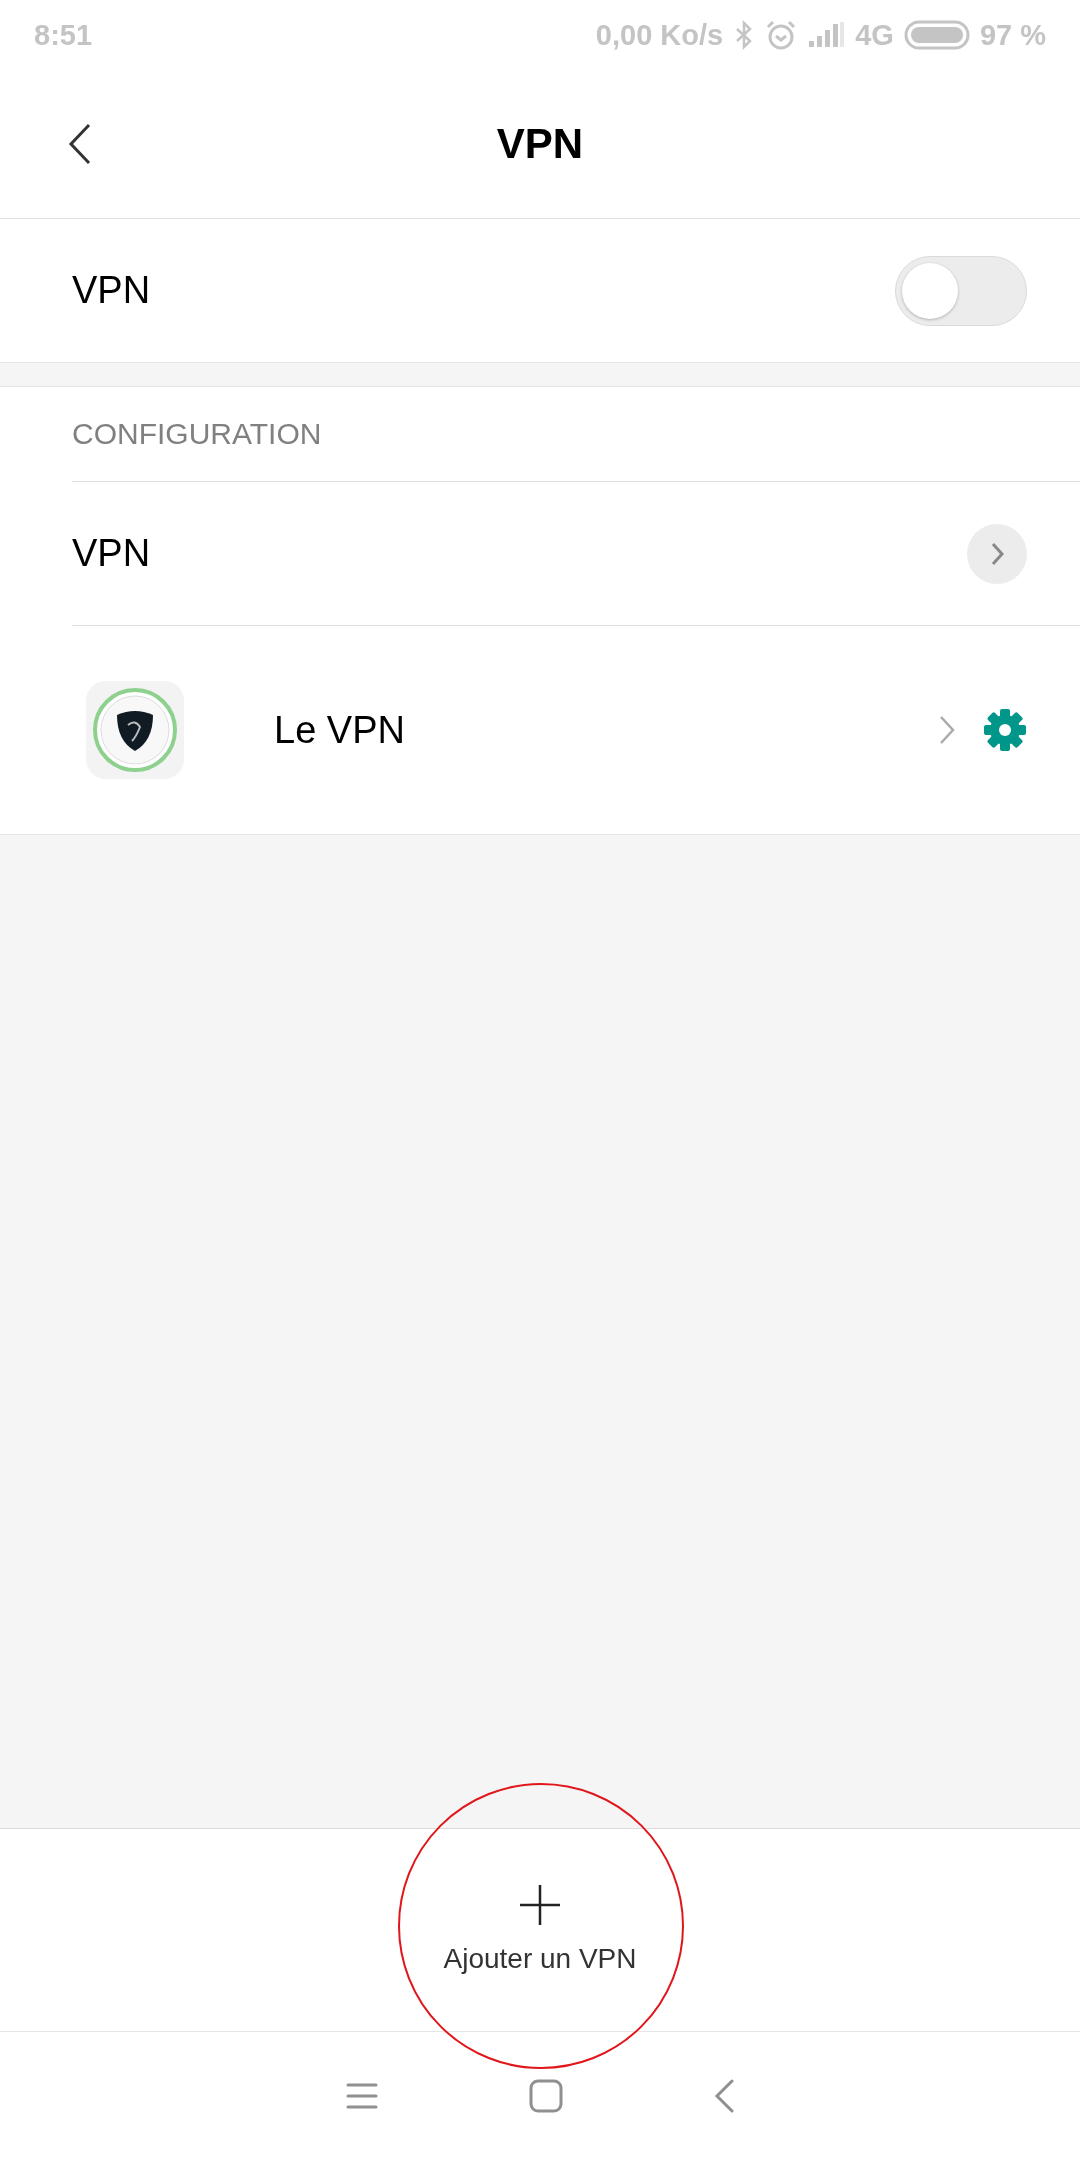 This screenshot has height=2160, width=1080. What do you see at coordinates (659, 35) in the screenshot?
I see `network-speed: 0,00 Ko/s` at bounding box center [659, 35].